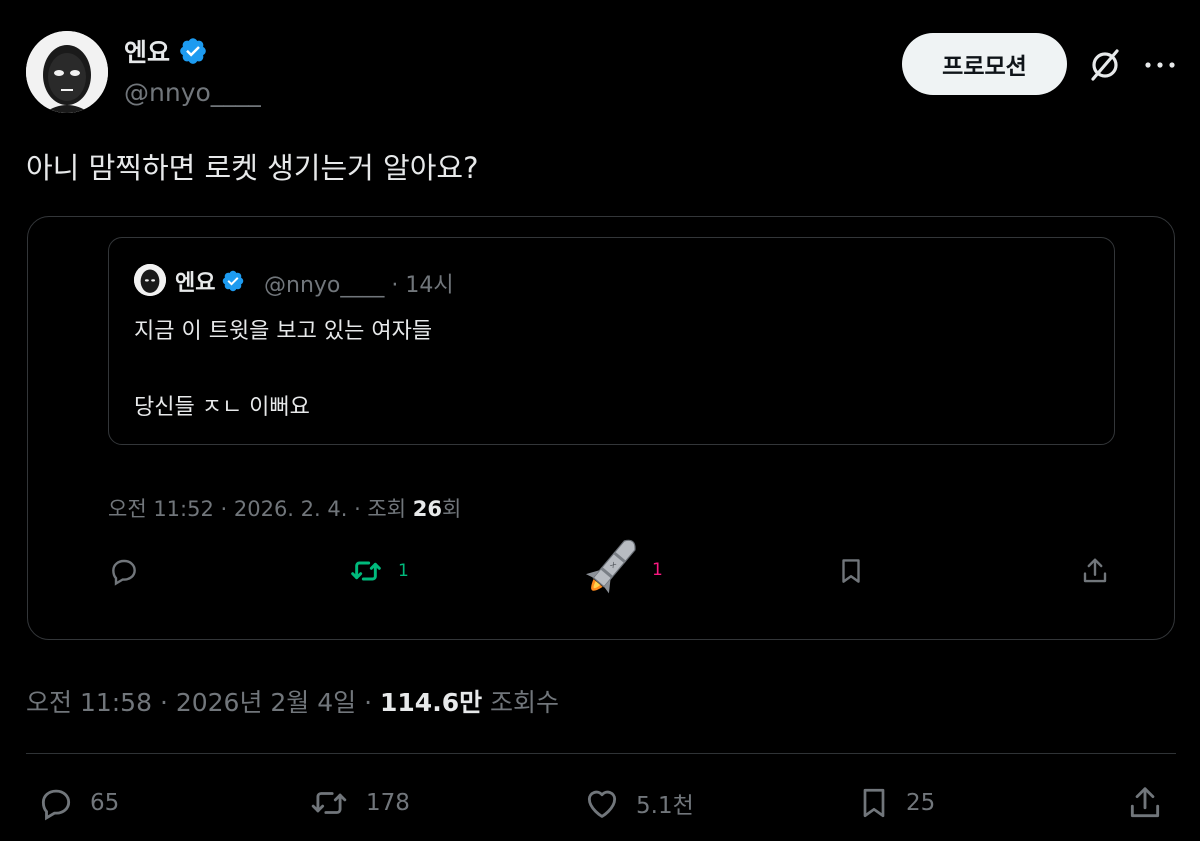 The width and height of the screenshot is (1200, 841). Describe the element at coordinates (602, 803) in the screenshot. I see `heart-icon` at that location.